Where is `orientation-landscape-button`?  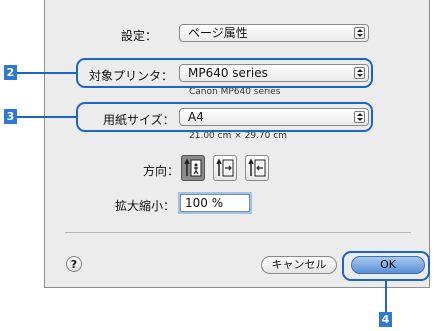
orientation-landscape-button is located at coordinates (225, 168).